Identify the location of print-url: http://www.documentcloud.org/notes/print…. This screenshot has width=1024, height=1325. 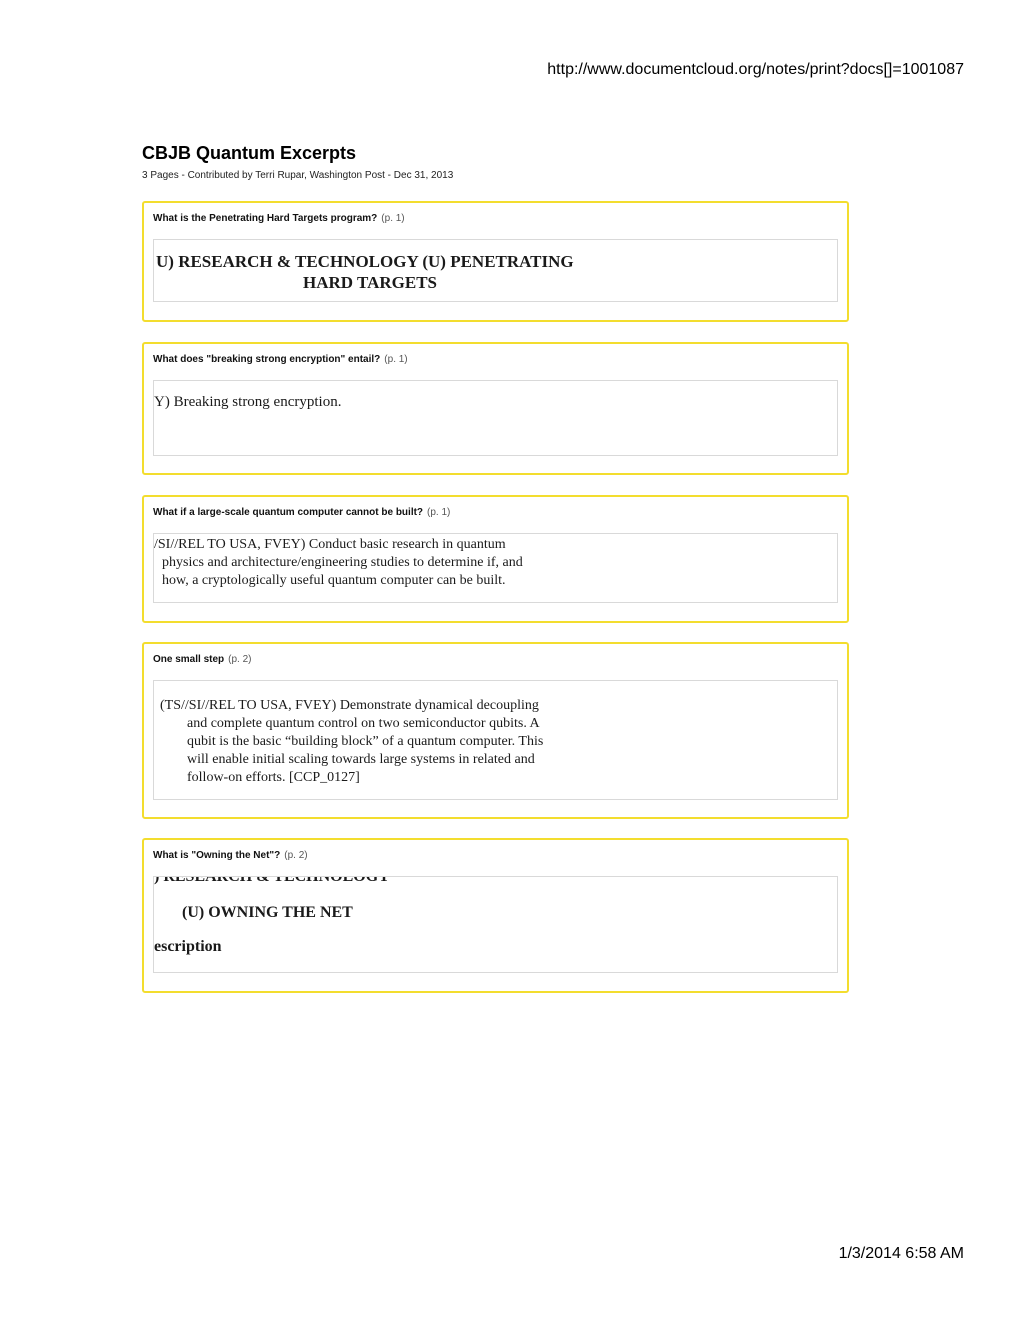
(755, 69).